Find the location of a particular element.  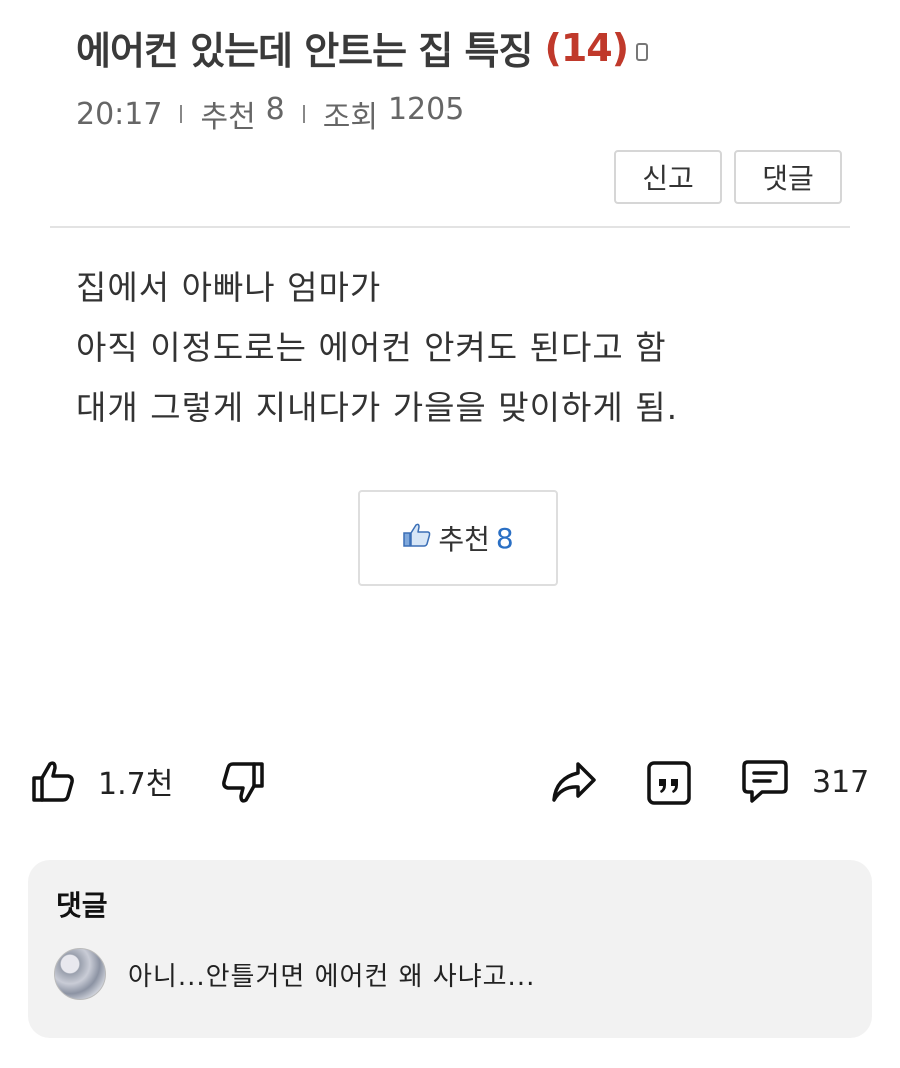

post-title: 에어컨 있는데 안트는 집 특징 is located at coordinates (304, 51).